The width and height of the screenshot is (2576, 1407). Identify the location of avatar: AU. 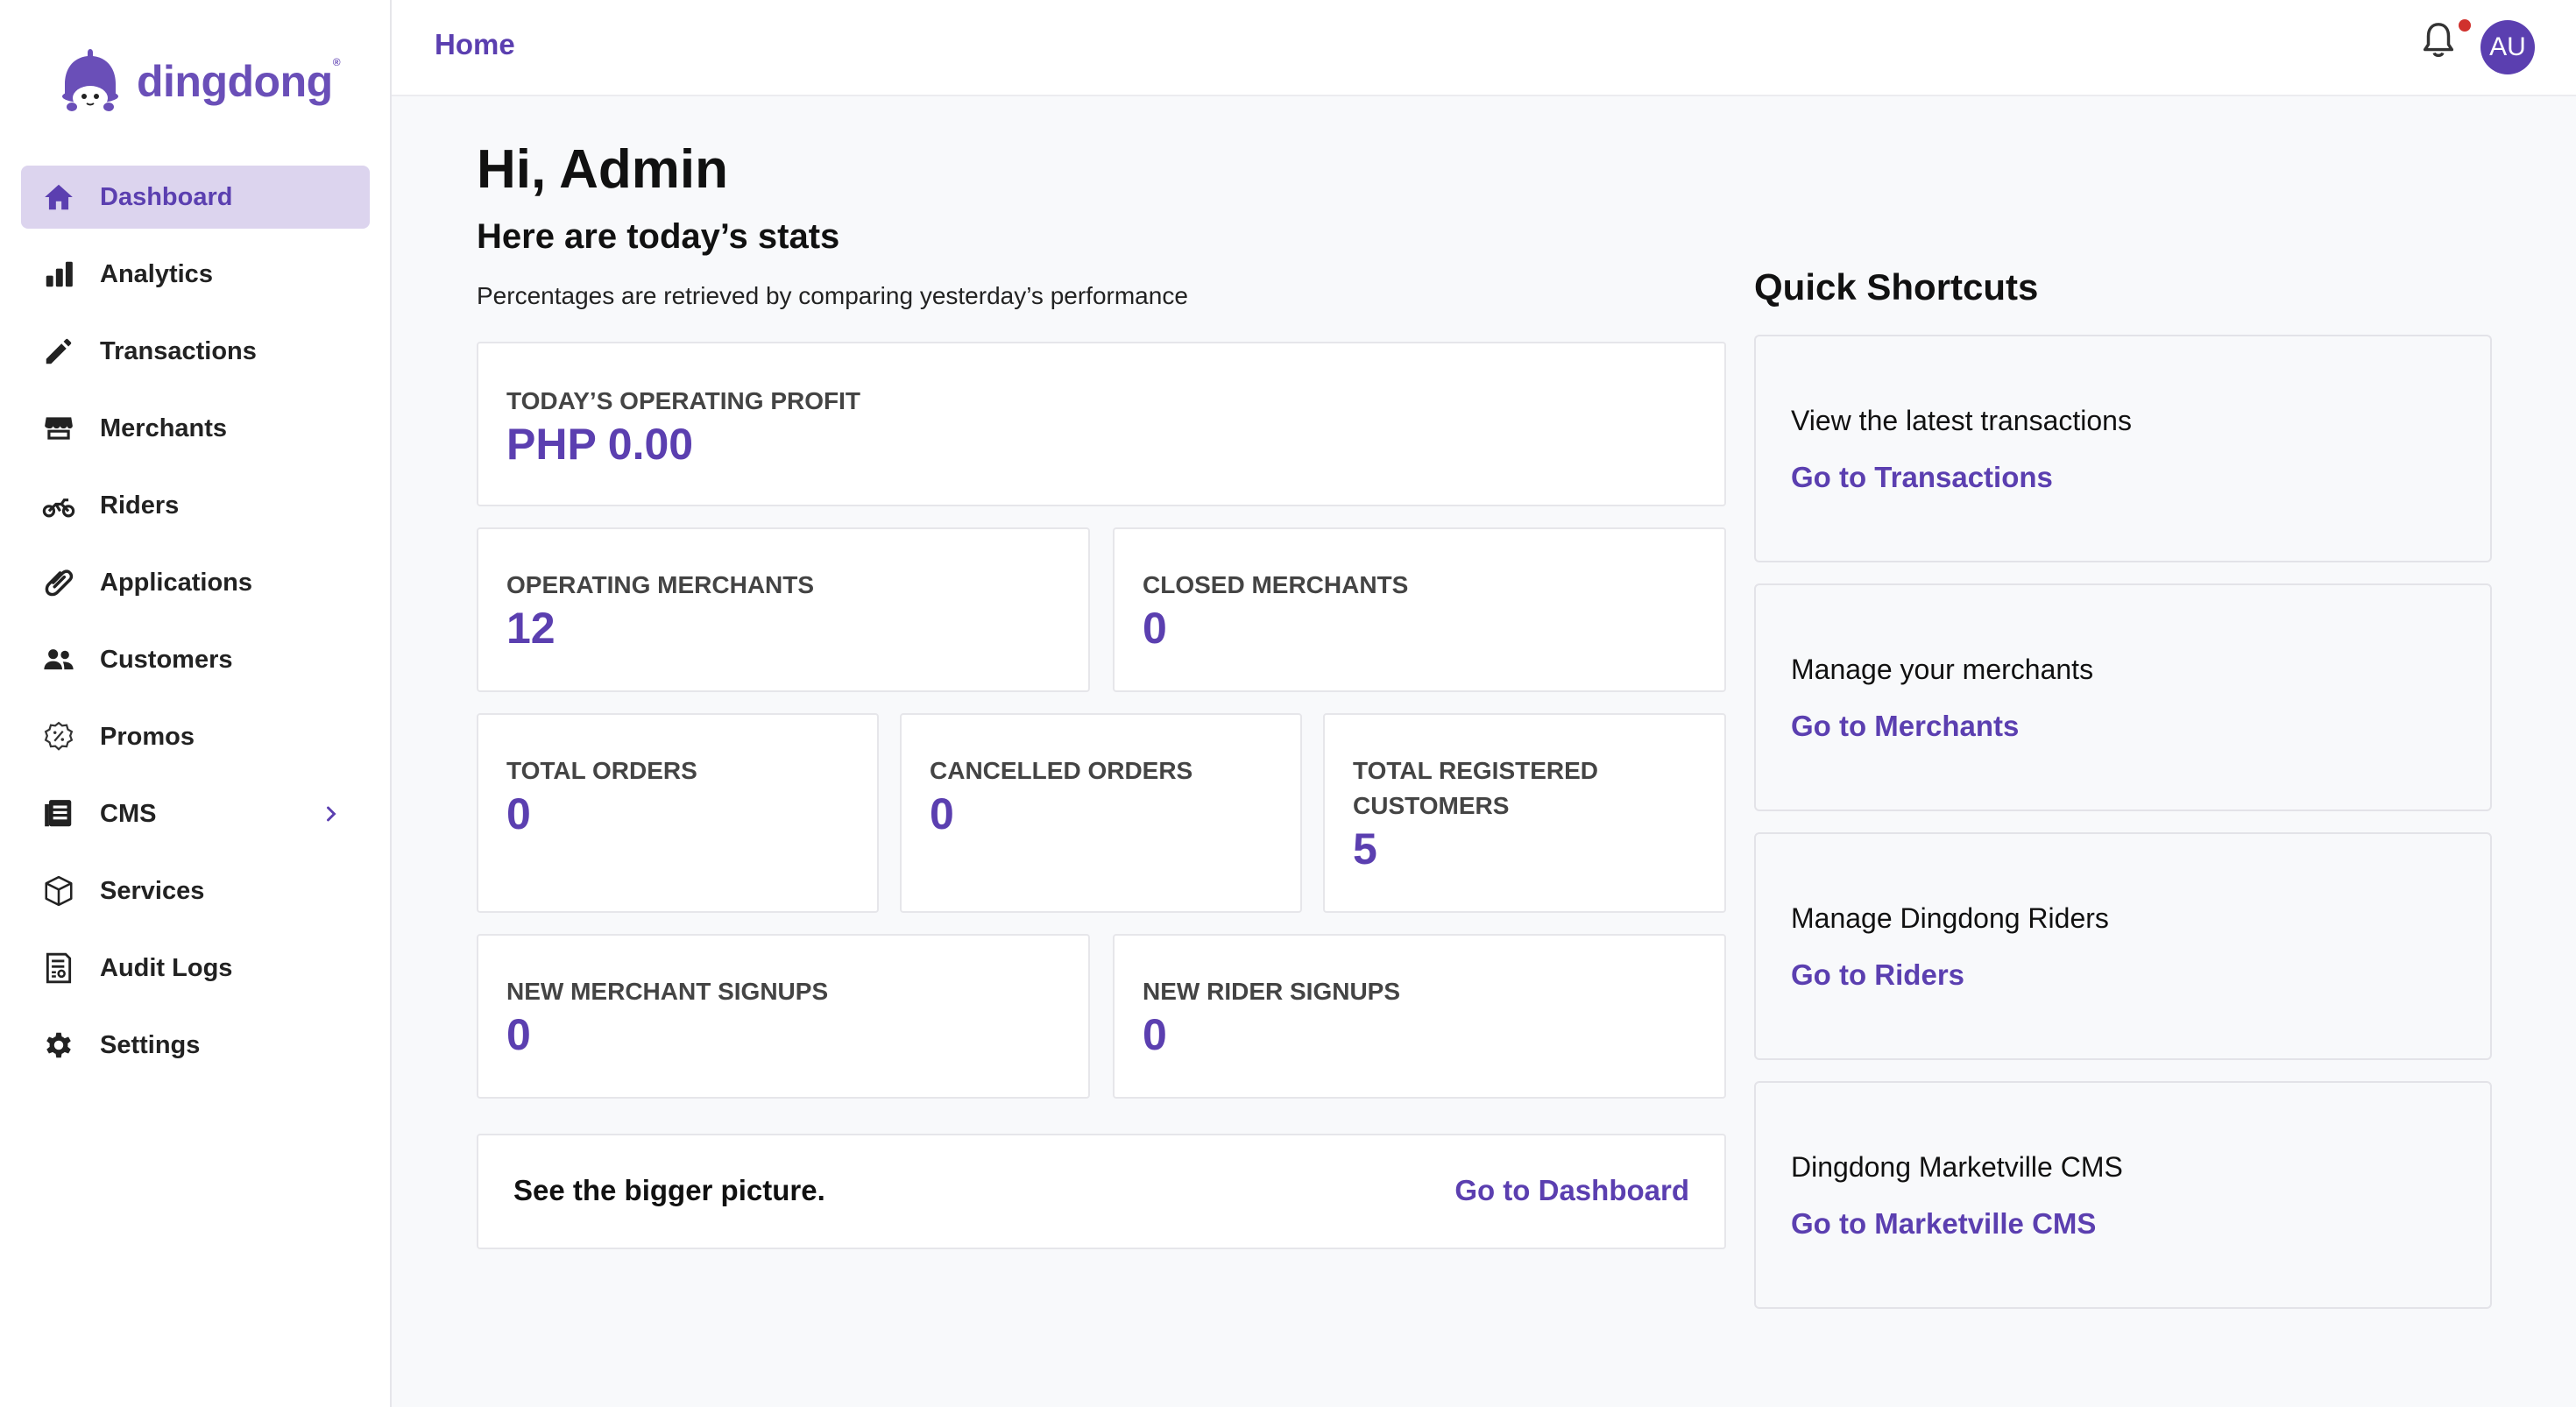
(2507, 47).